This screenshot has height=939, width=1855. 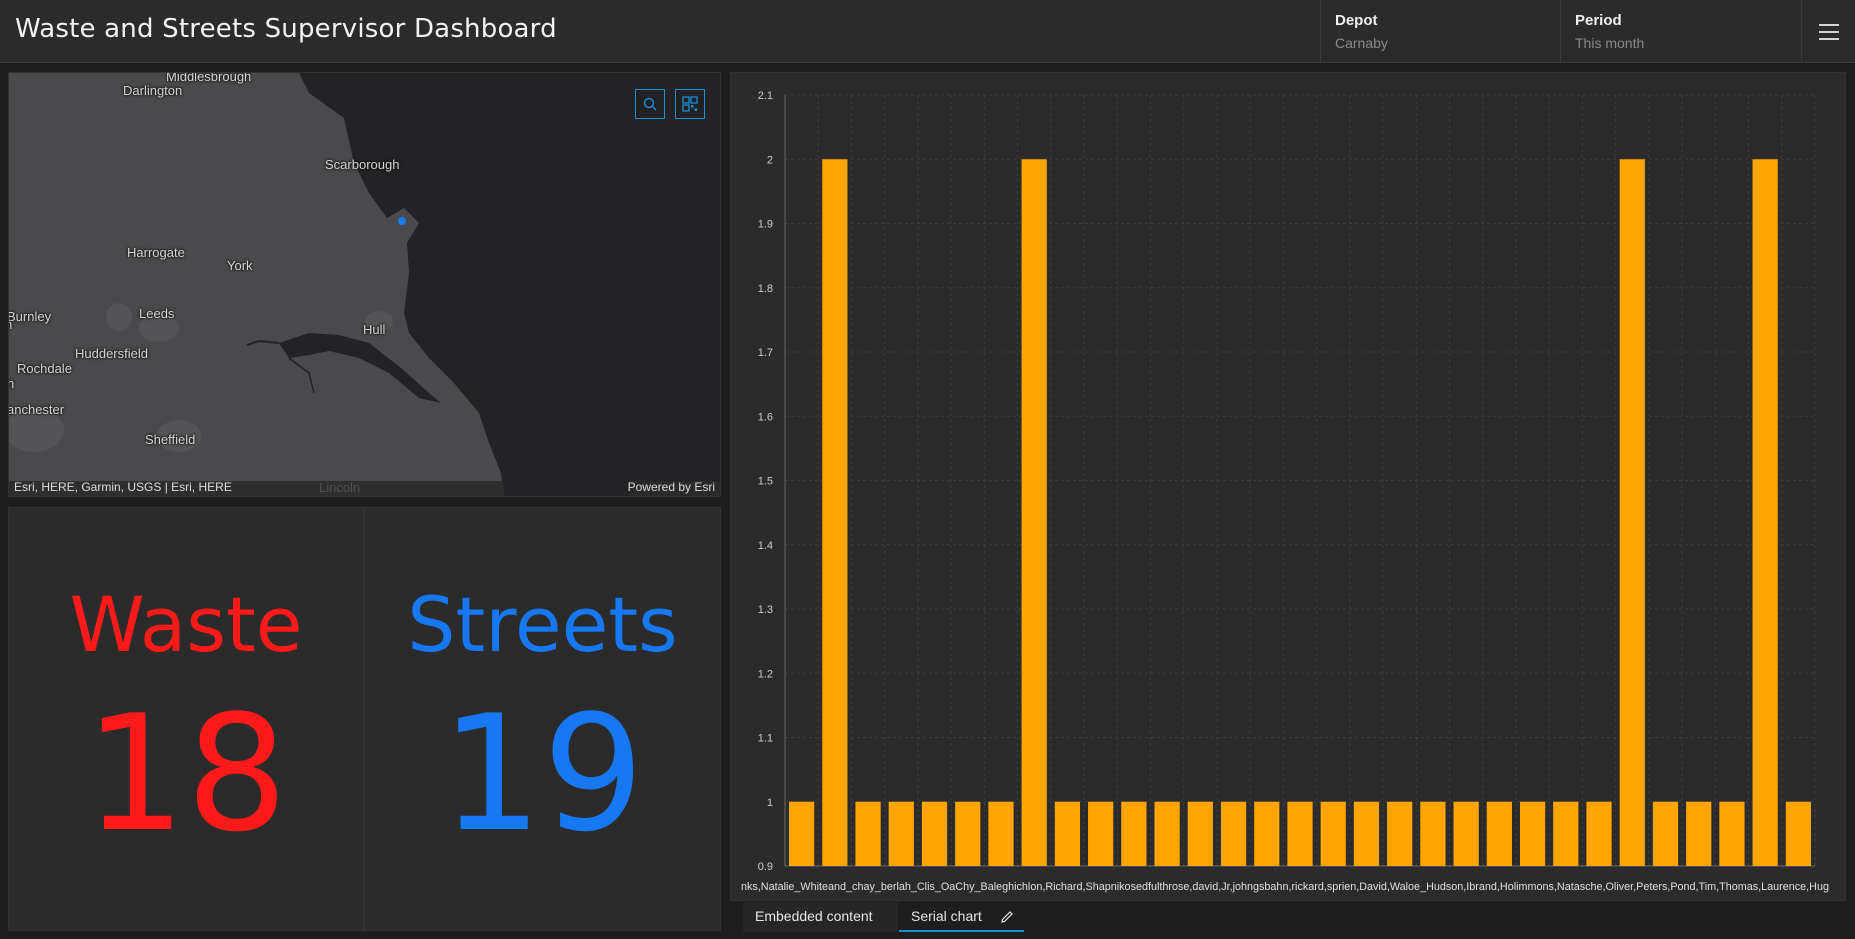 I want to click on search-icon, so click(x=650, y=104).